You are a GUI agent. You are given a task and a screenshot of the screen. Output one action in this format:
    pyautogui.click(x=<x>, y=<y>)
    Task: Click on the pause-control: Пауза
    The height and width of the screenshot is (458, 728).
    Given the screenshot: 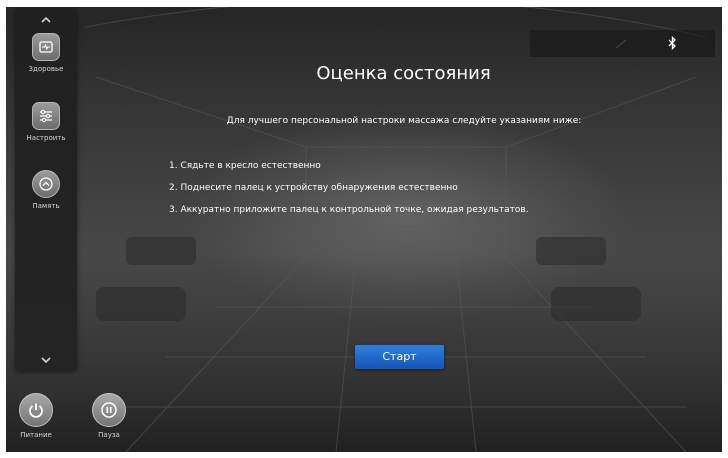 What is the action you would take?
    pyautogui.click(x=109, y=416)
    